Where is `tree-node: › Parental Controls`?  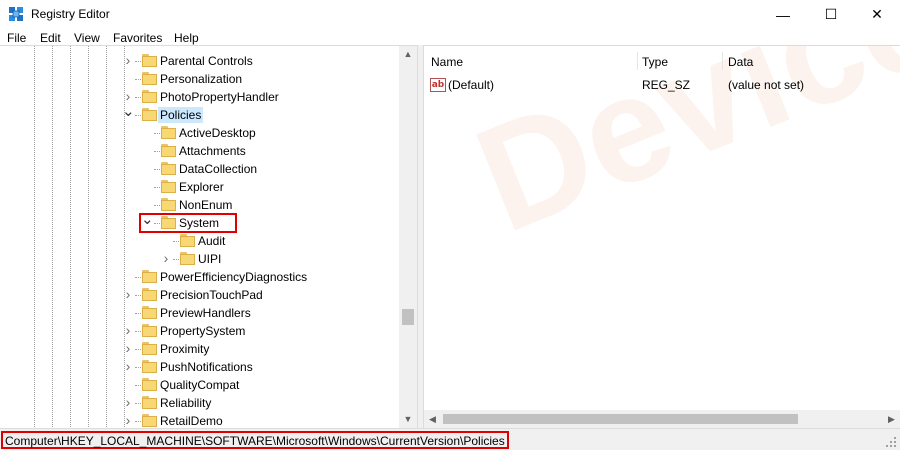
tree-node: › Parental Controls is located at coordinates (199, 61).